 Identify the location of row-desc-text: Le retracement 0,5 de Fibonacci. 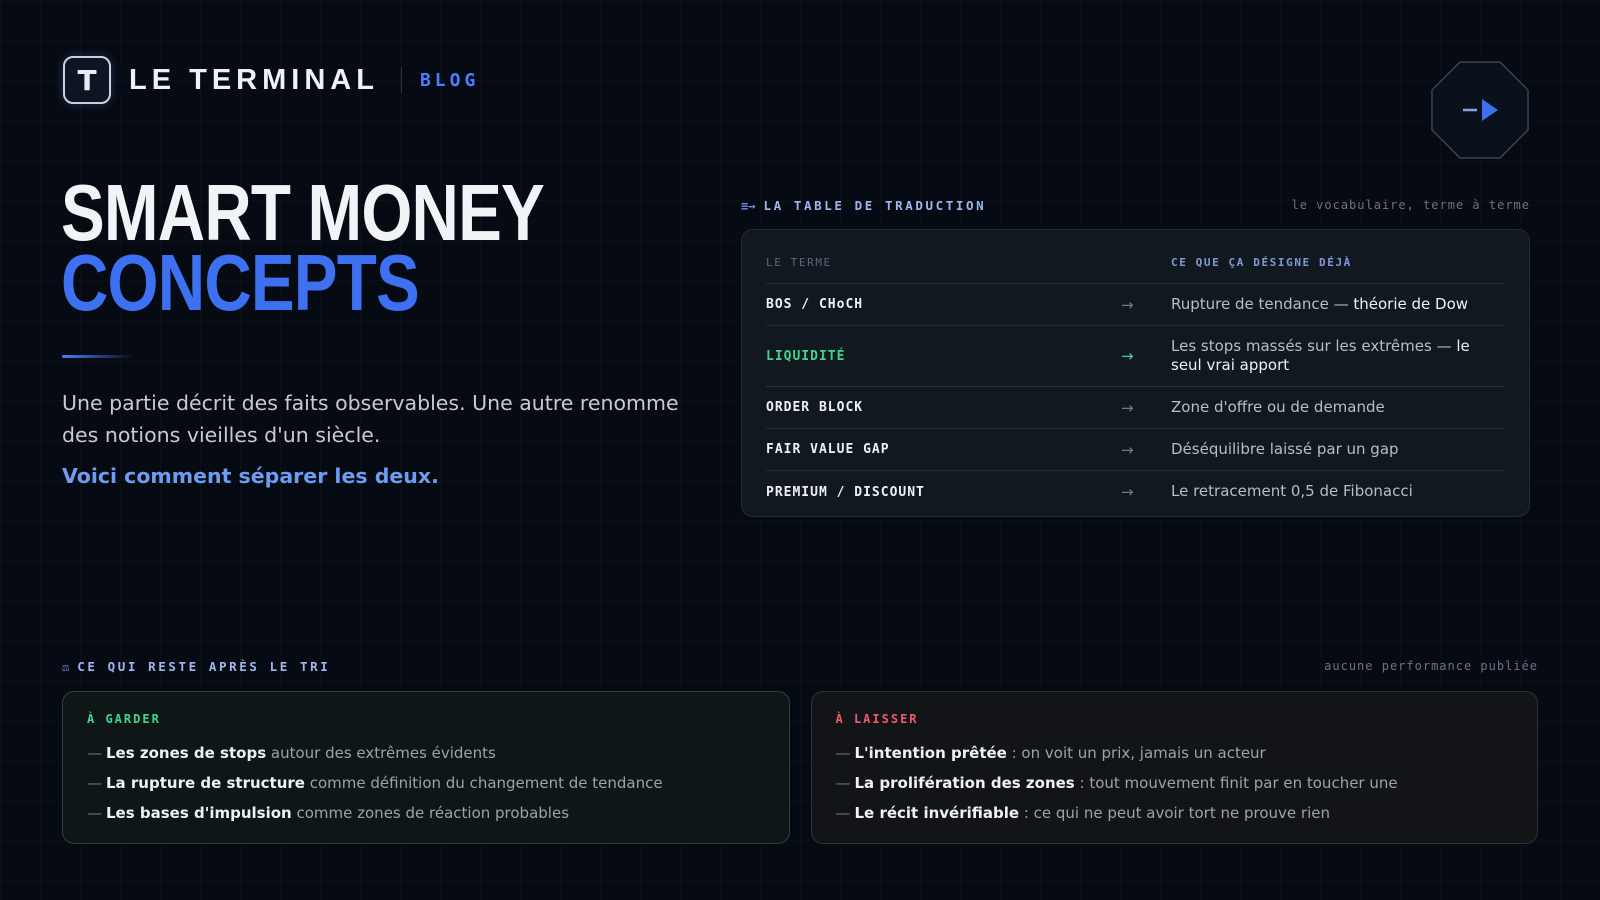
(1292, 491).